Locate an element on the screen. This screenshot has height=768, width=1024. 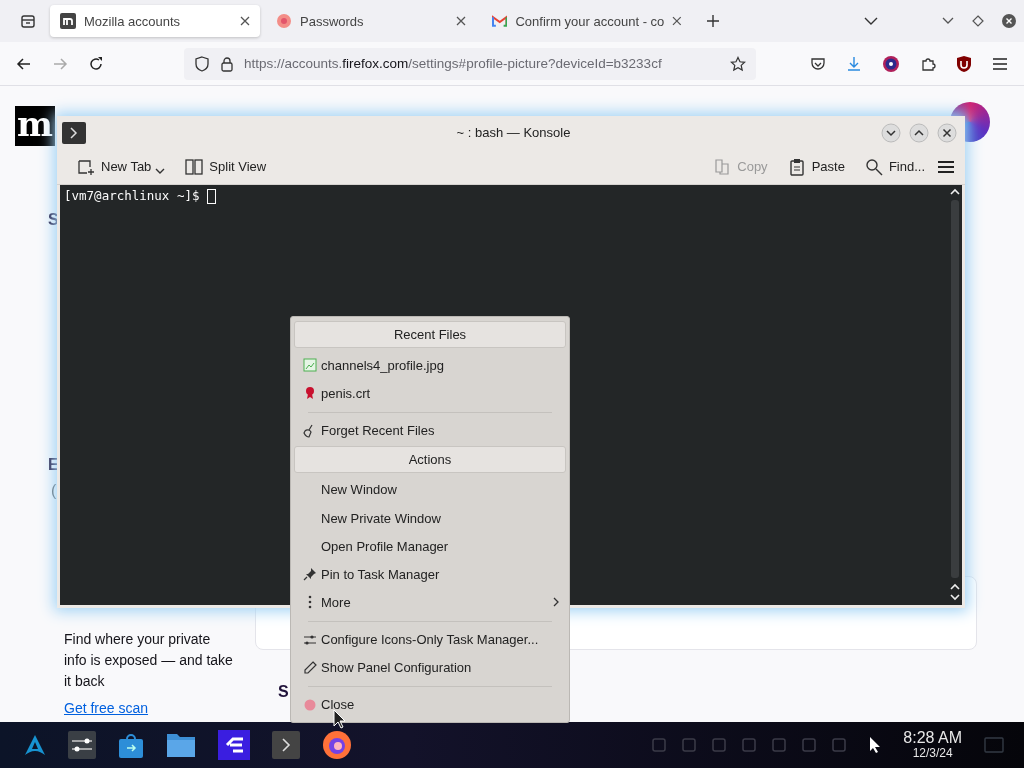
folder-icon is located at coordinates (181, 745).